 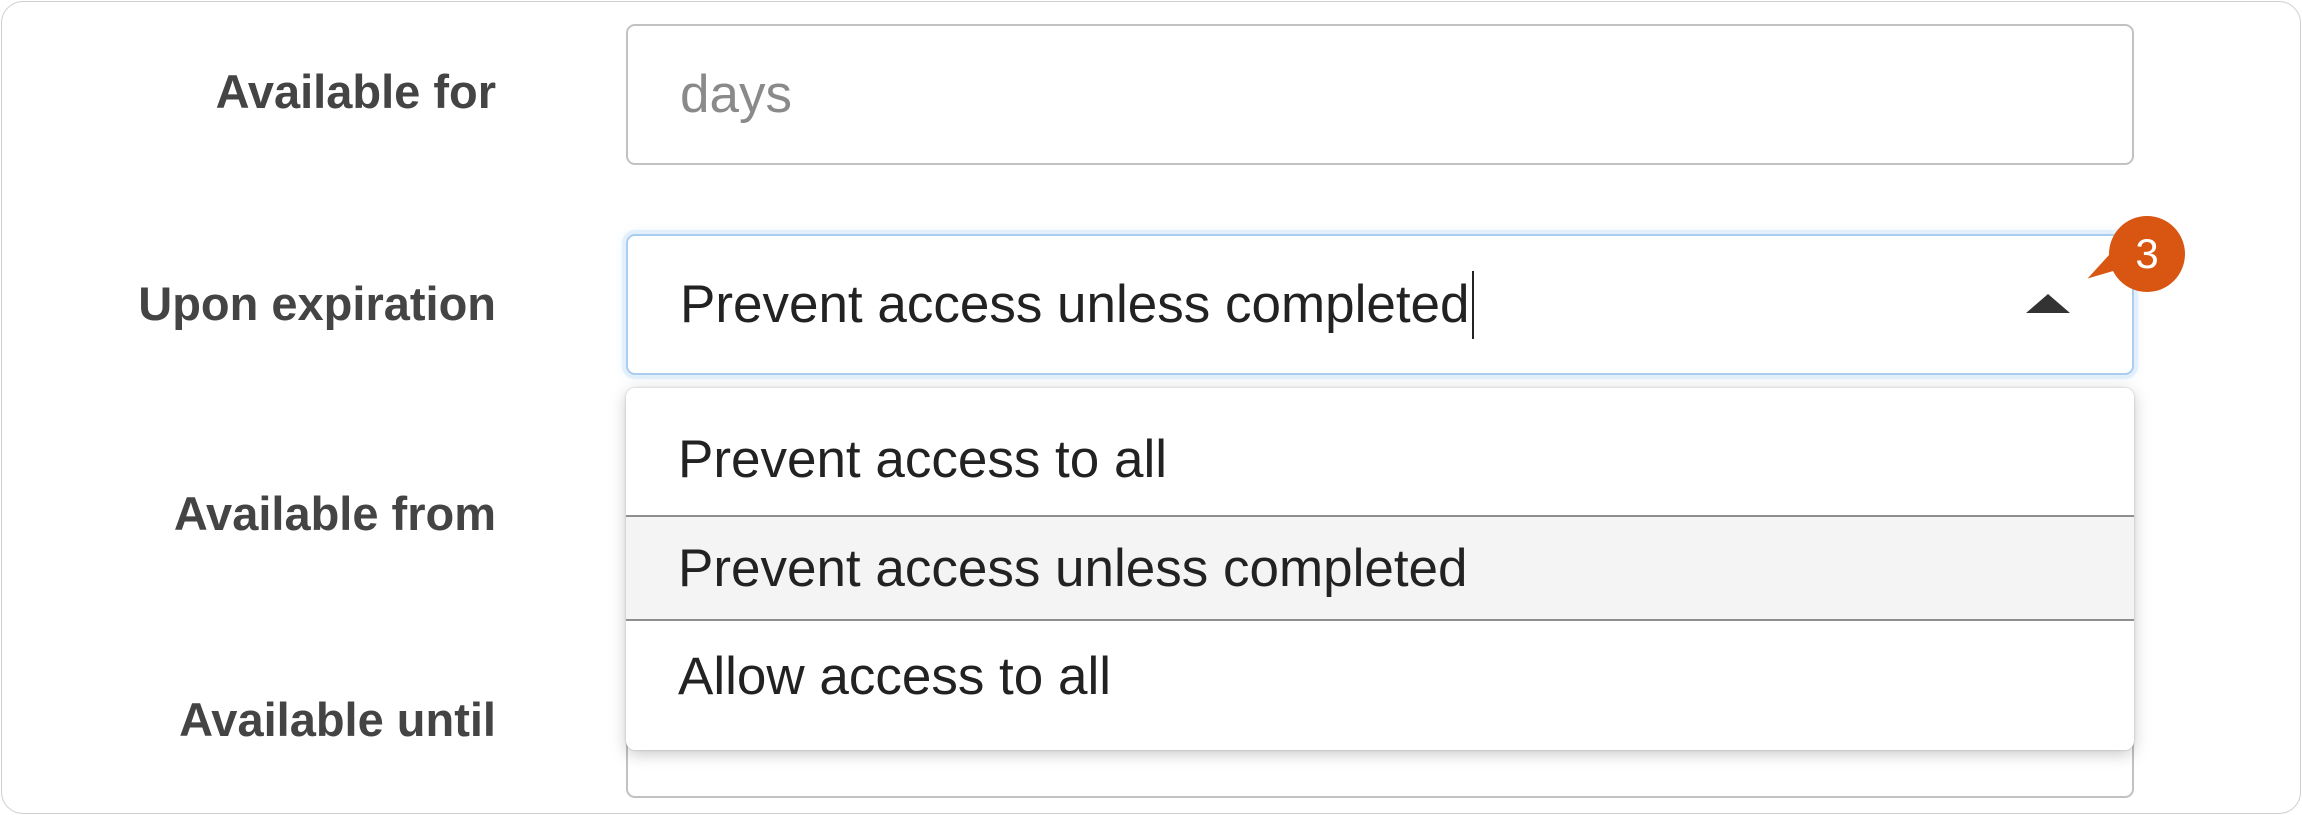 I want to click on available-from-label: Available from, so click(x=334, y=513).